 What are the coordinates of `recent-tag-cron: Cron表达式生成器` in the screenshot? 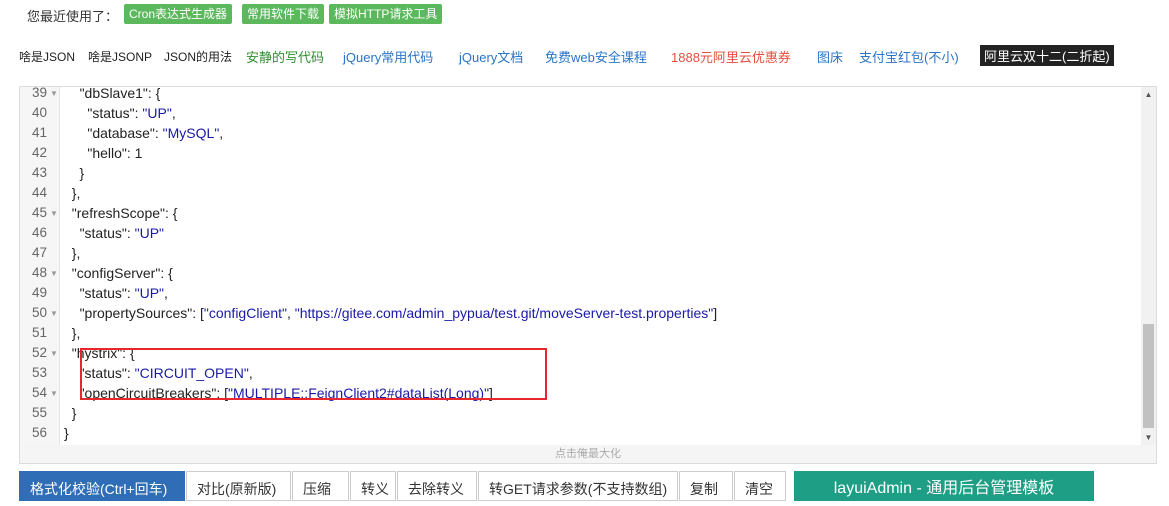 It's located at (178, 14).